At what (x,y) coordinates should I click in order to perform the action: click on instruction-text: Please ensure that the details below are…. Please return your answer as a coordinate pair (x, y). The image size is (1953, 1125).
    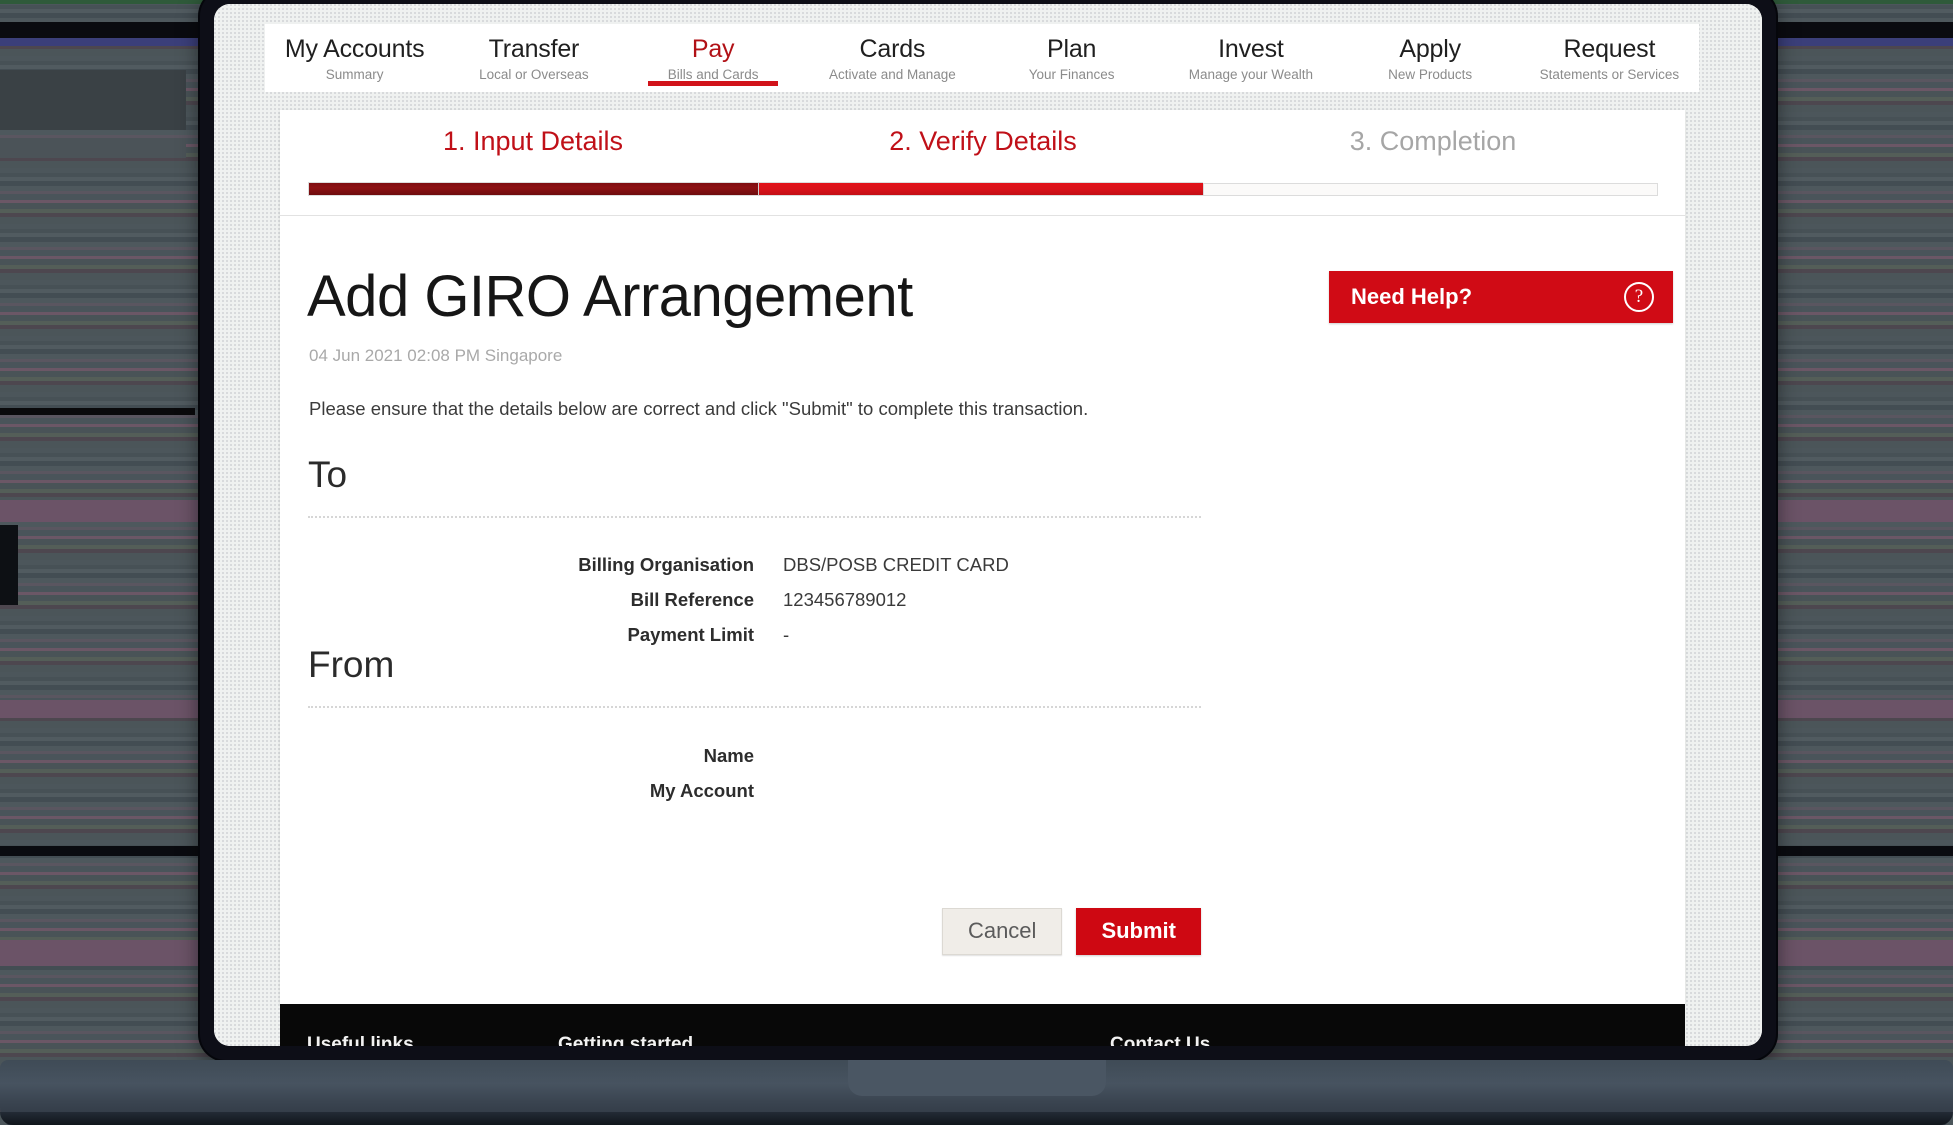
    Looking at the image, I should click on (699, 408).